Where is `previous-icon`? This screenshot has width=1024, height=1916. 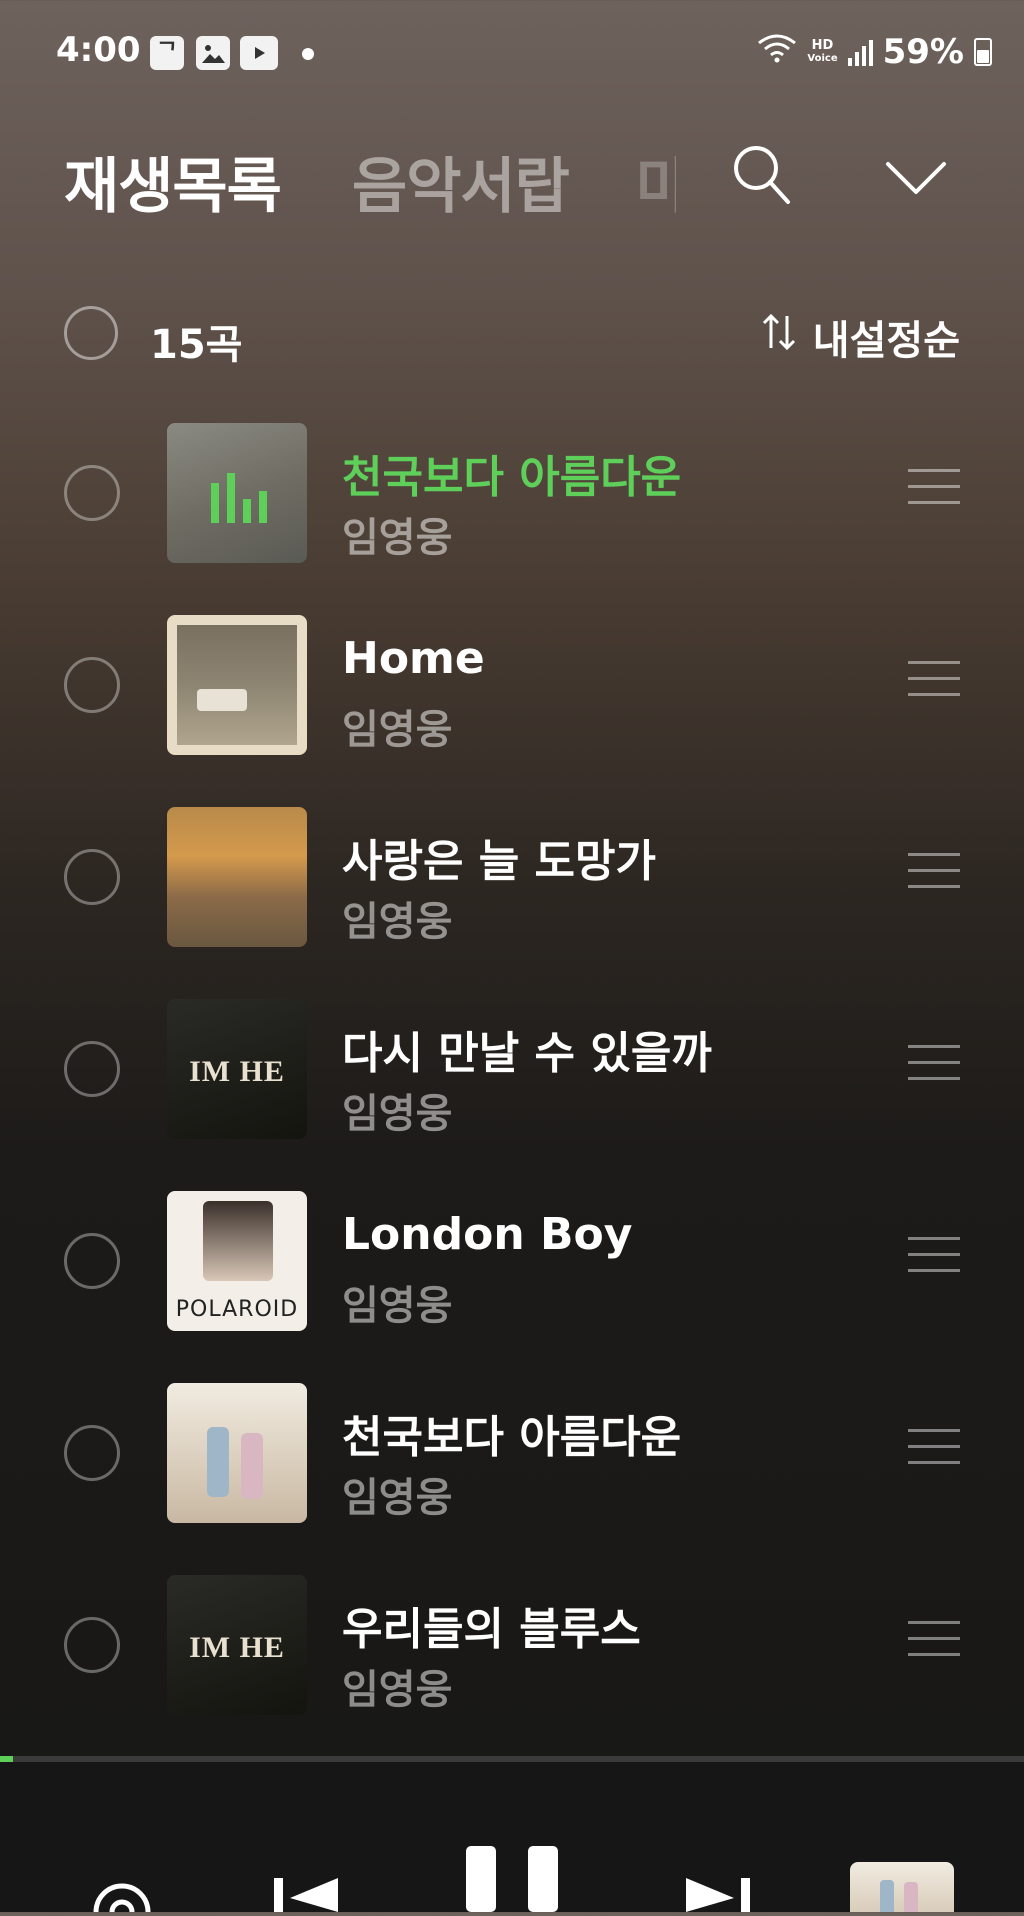
previous-icon is located at coordinates (305, 1893).